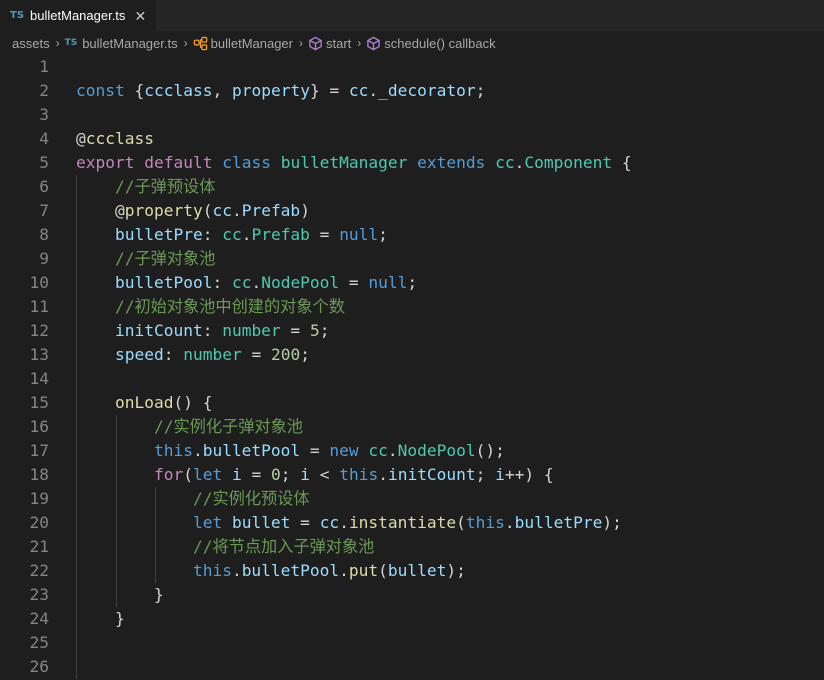  Describe the element at coordinates (412, 331) in the screenshot. I see `code-line: 12 initCount: number = 5;` at that location.